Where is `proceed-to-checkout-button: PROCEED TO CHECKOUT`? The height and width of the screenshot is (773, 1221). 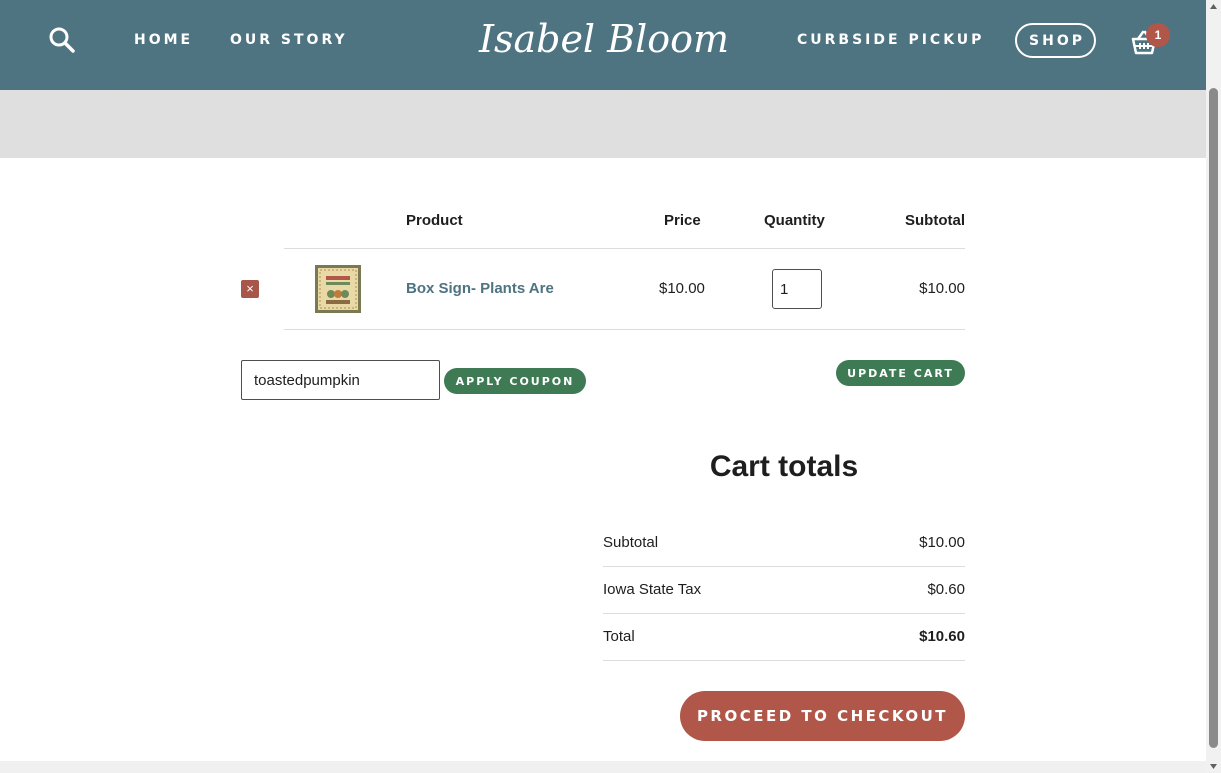 proceed-to-checkout-button: PROCEED TO CHECKOUT is located at coordinates (822, 716).